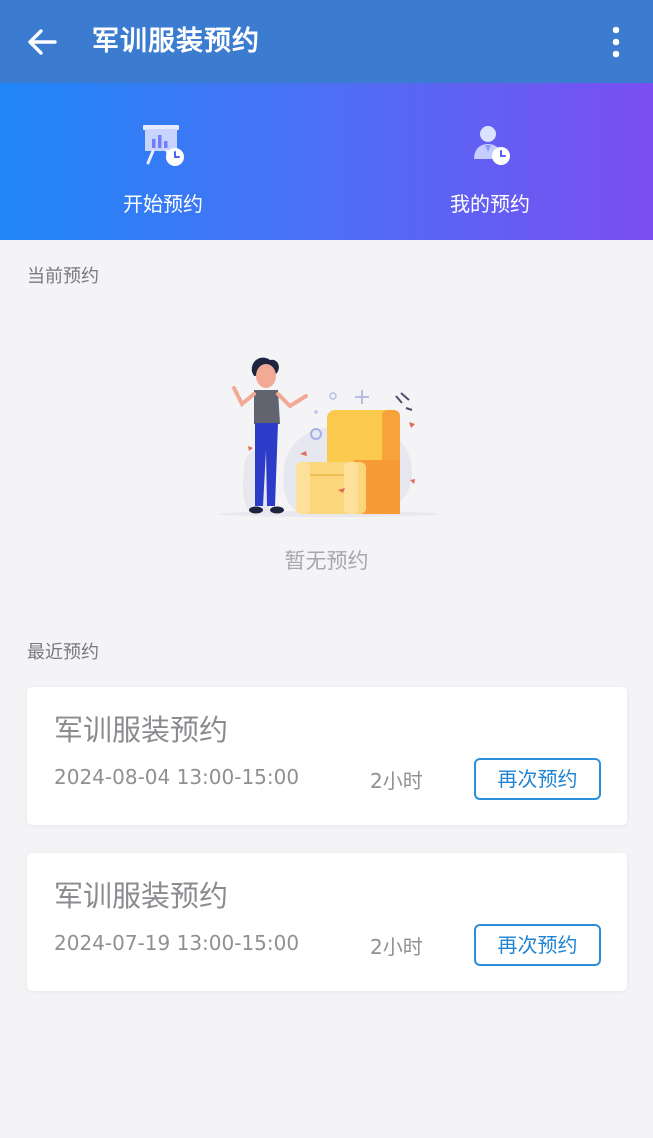 The width and height of the screenshot is (653, 1138). What do you see at coordinates (490, 204) in the screenshot?
I see `my-bookings-label: 我的预约` at bounding box center [490, 204].